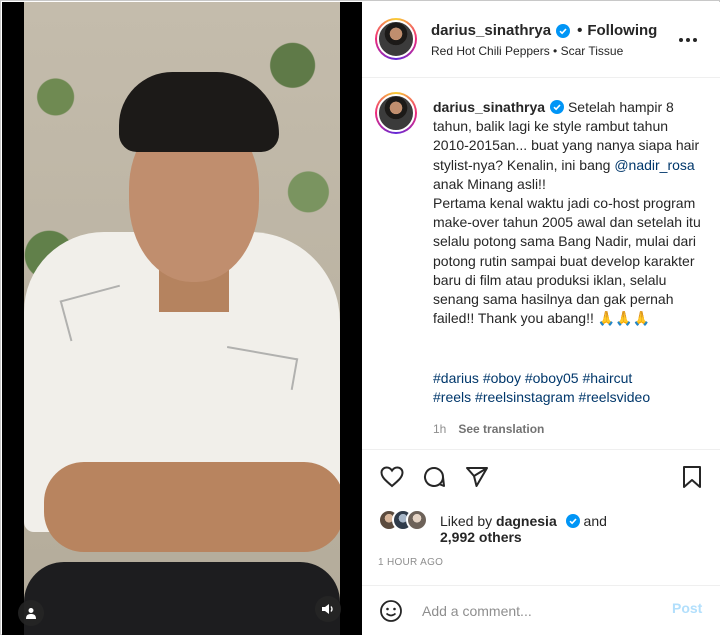  Describe the element at coordinates (552, 378) in the screenshot. I see `hashtag: #oboy05` at that location.